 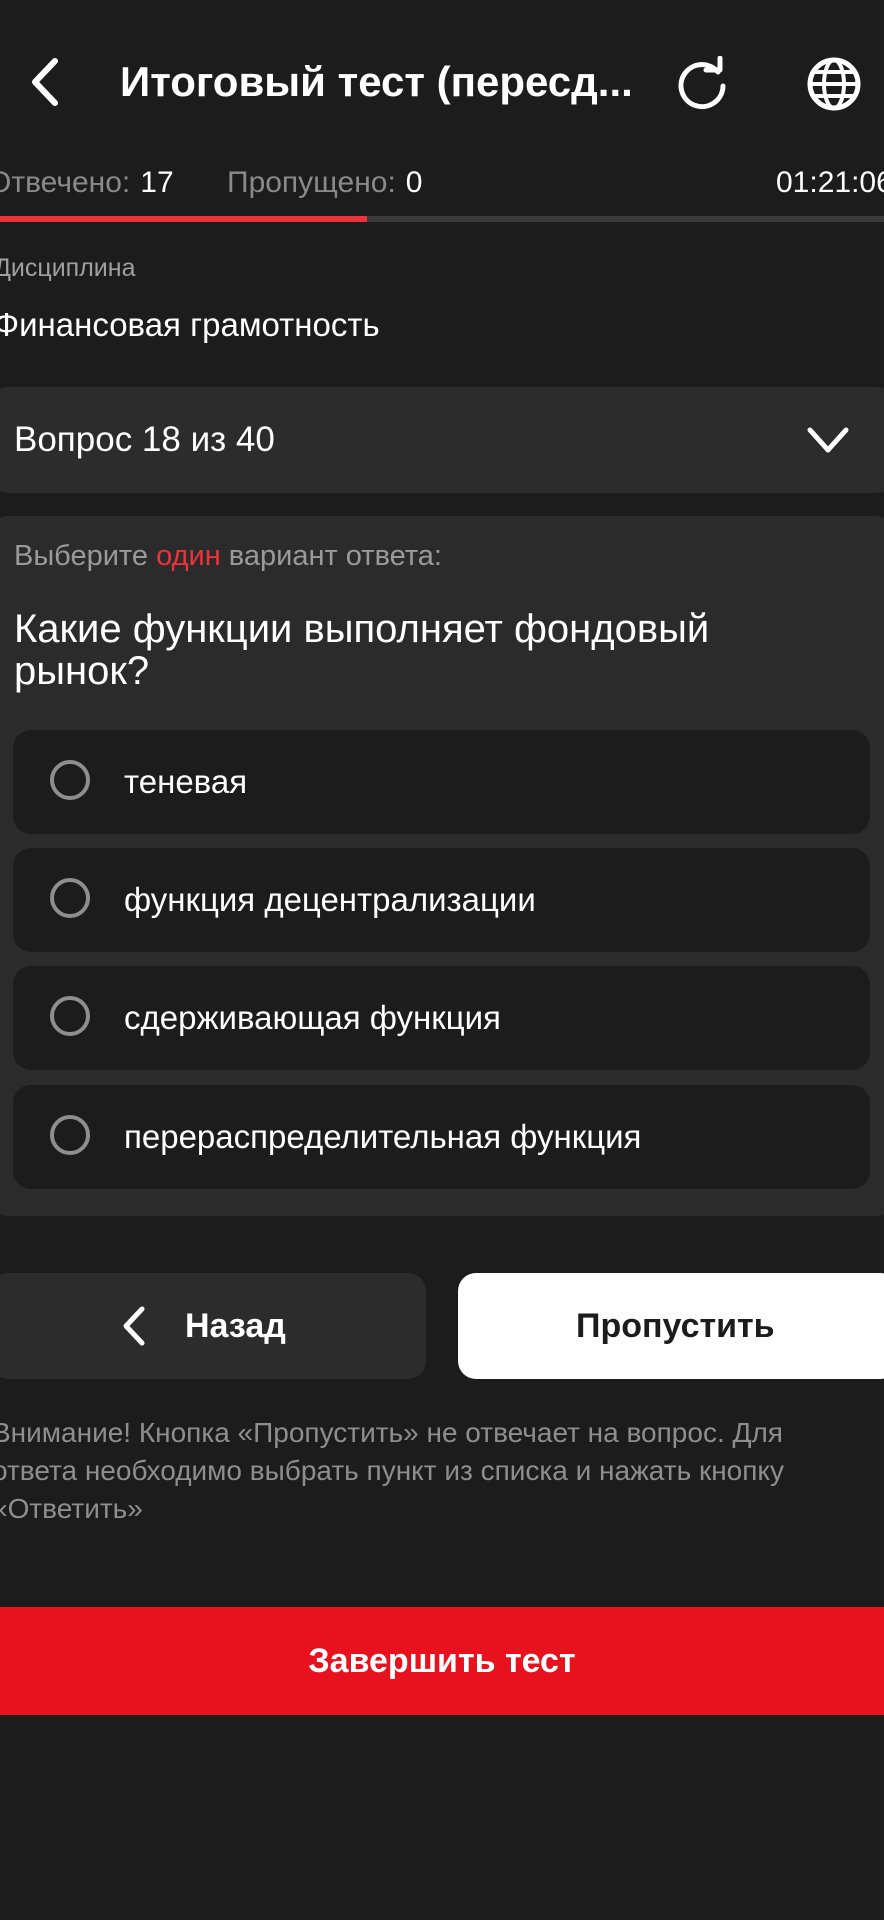 I want to click on answer-option-label: сдерживающая функция, so click(x=312, y=1017).